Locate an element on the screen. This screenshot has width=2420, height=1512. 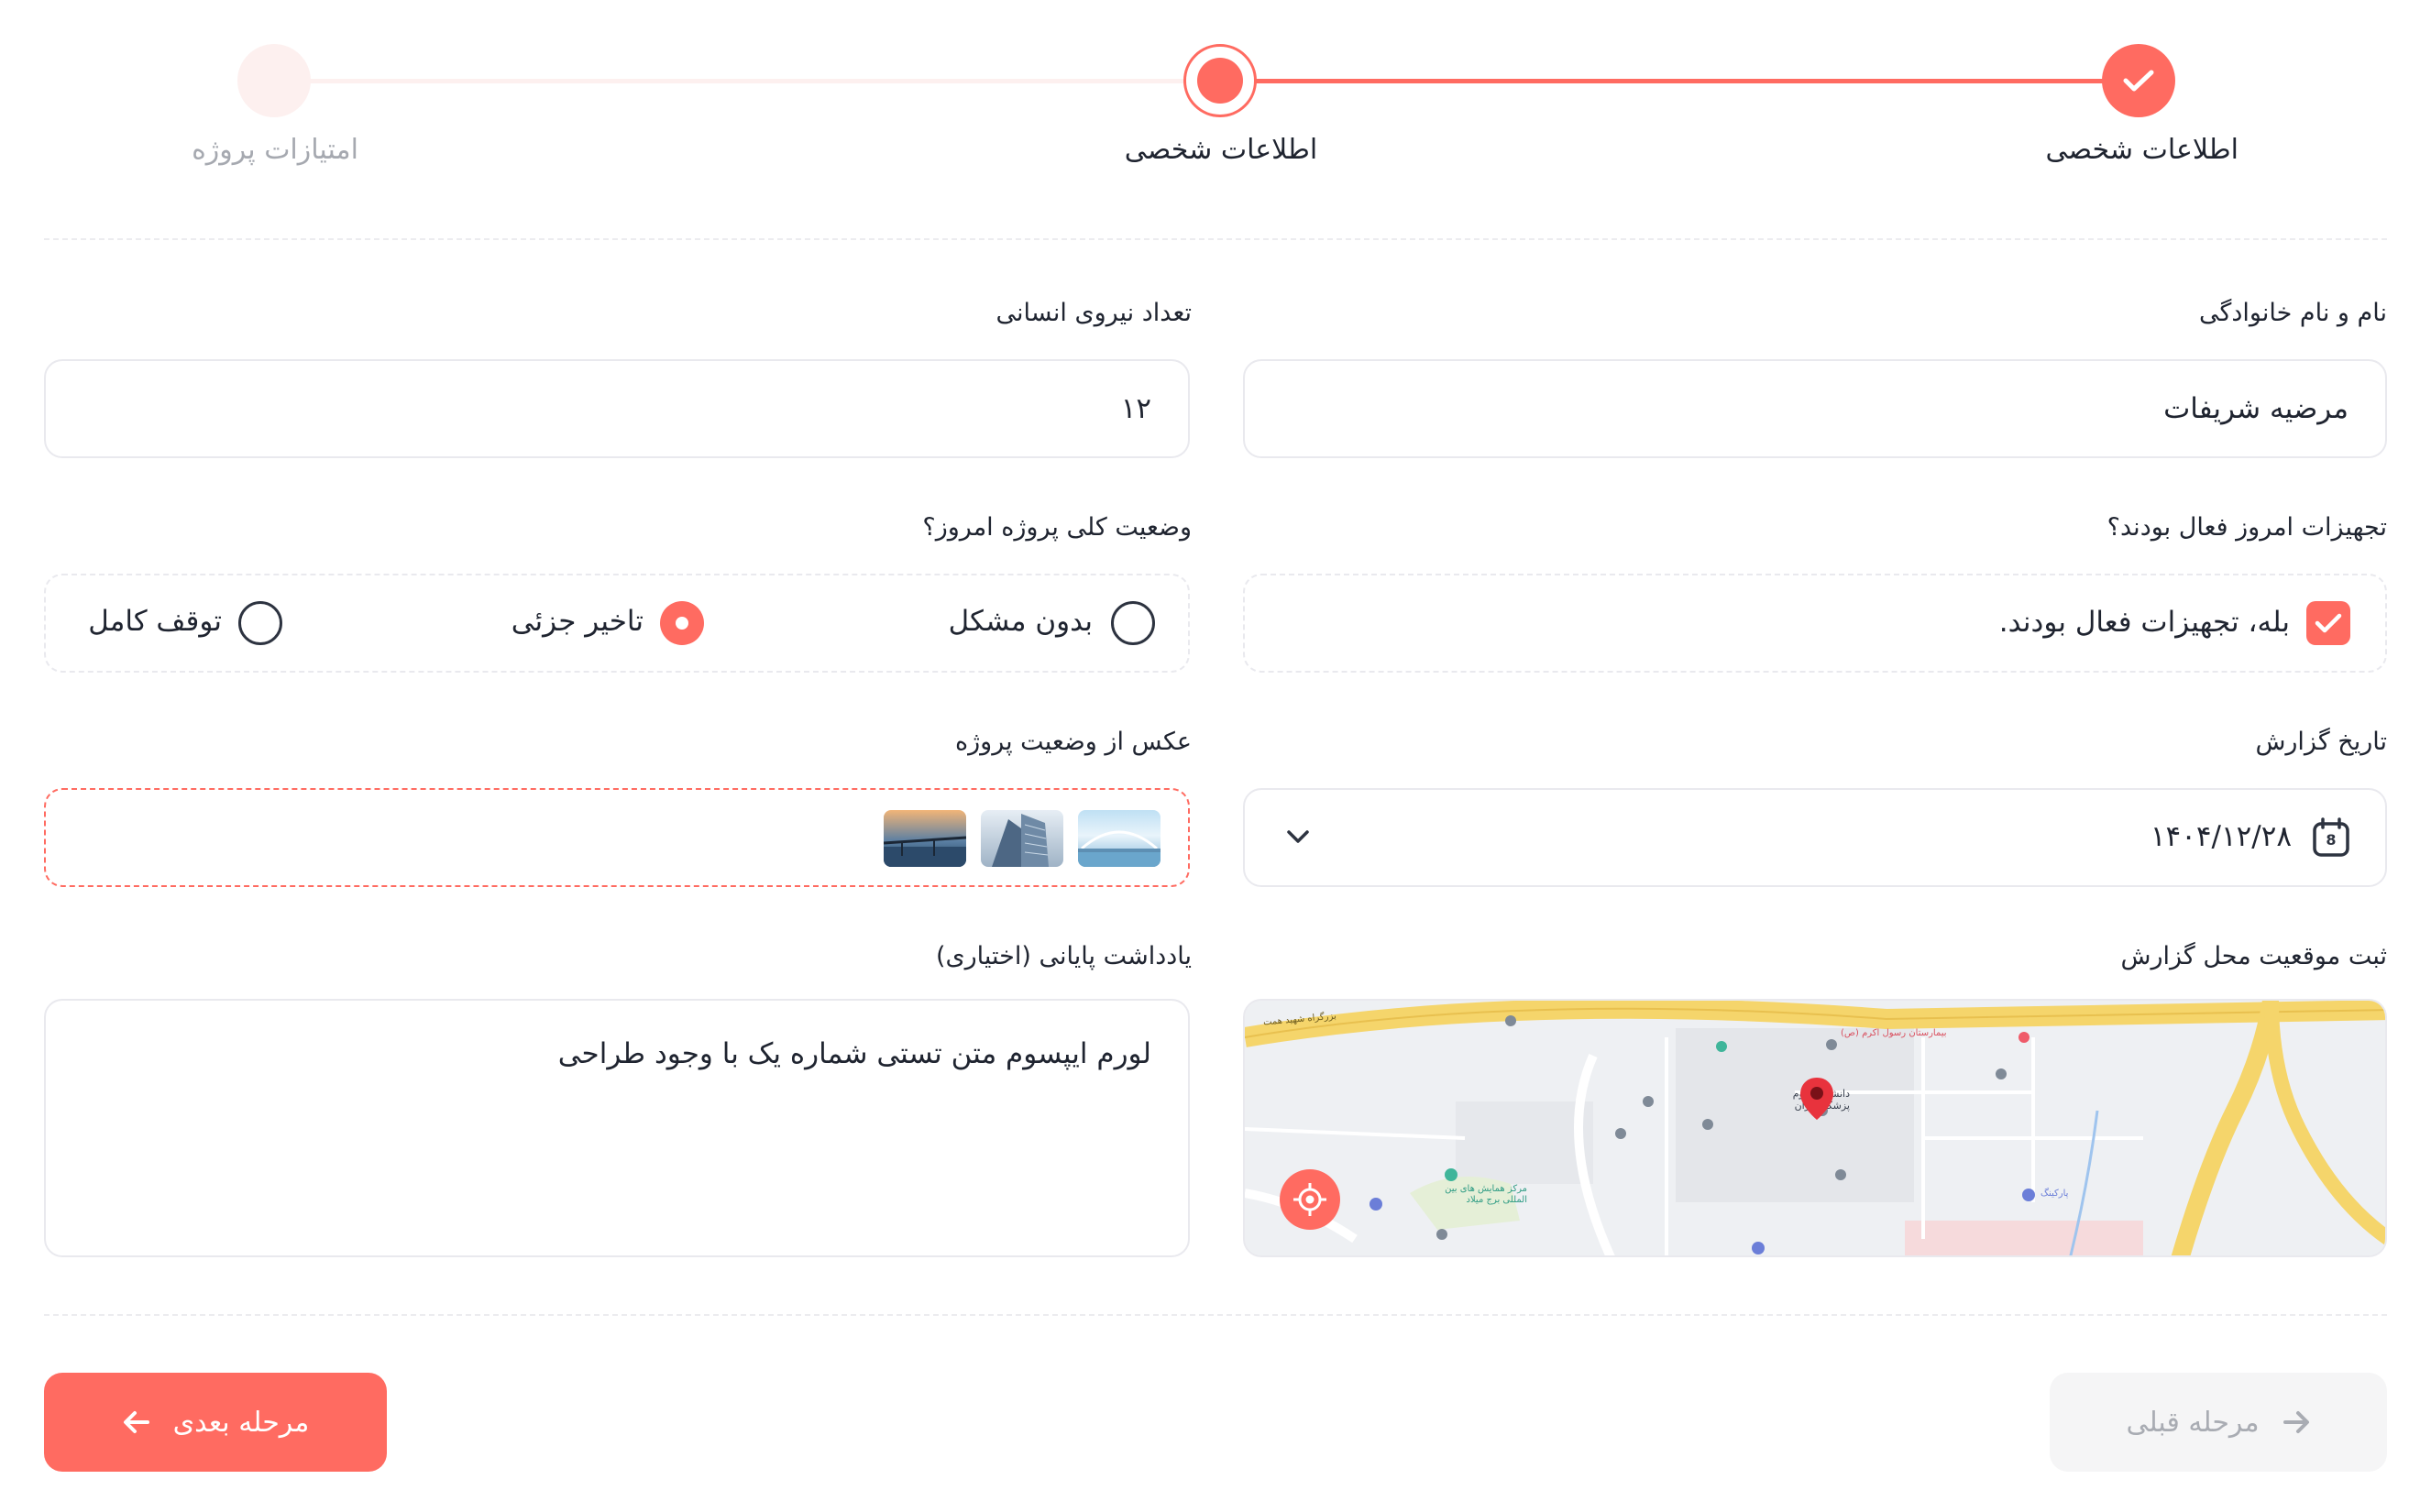
report-date-picker: 8 ۱۴۰۴/۱۲/۲۸ is located at coordinates (1815, 837).